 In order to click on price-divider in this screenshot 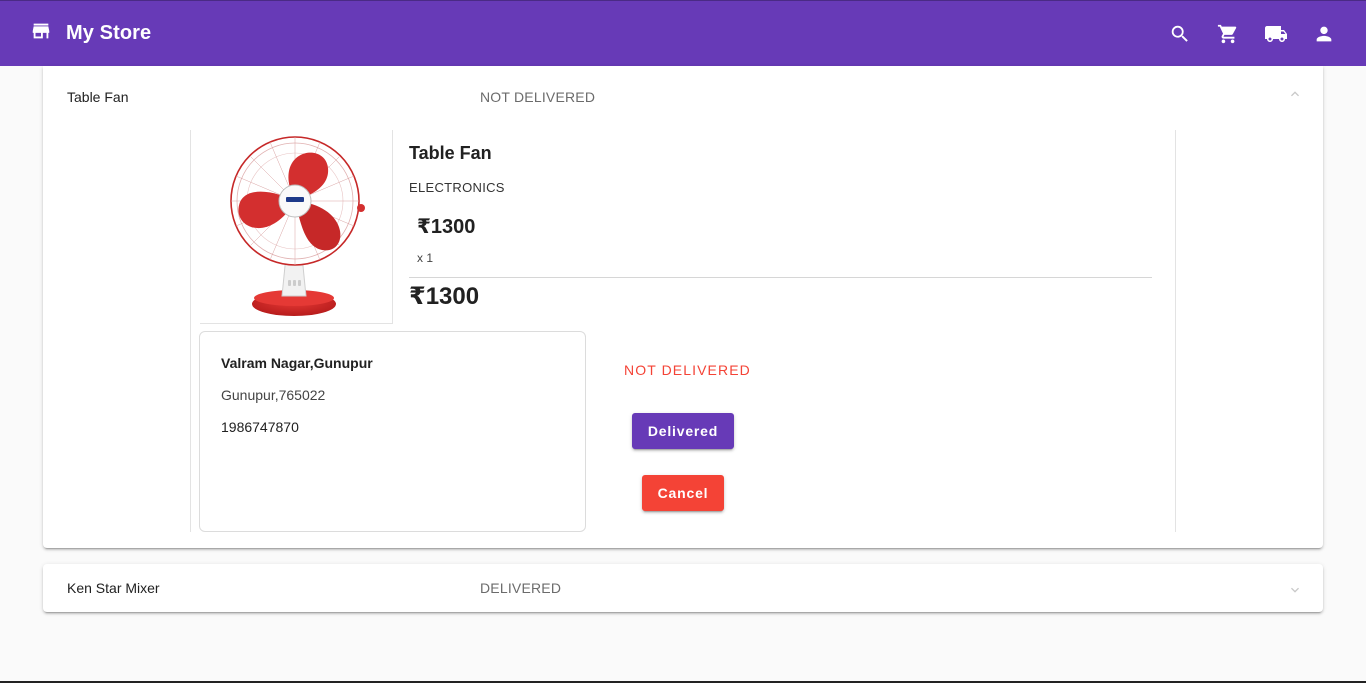, I will do `click(780, 277)`.